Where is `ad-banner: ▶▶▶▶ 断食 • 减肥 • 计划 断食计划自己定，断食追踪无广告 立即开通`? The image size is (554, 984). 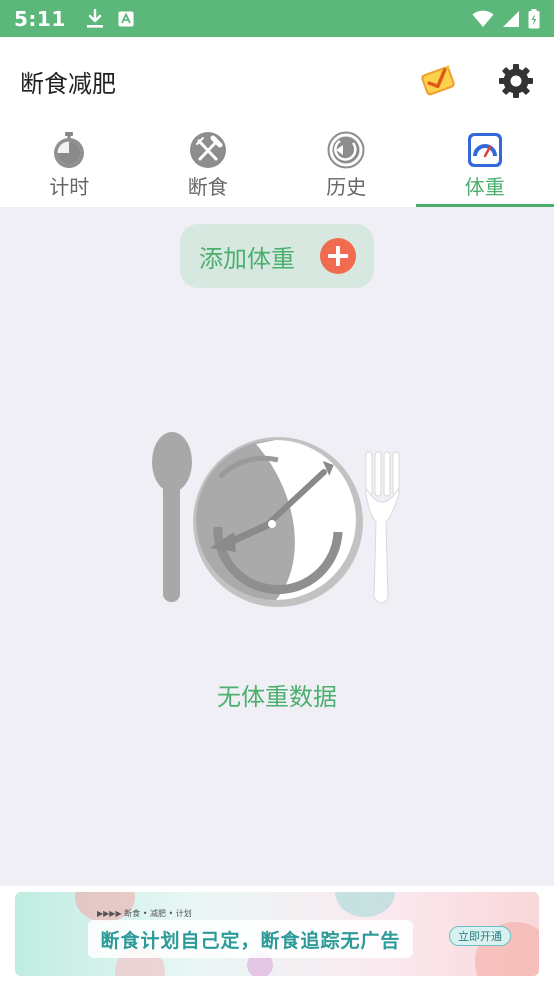
ad-banner: ▶▶▶▶ 断食 • 减肥 • 计划 断食计划自己定，断食追踪无广告 立即开通 is located at coordinates (277, 934).